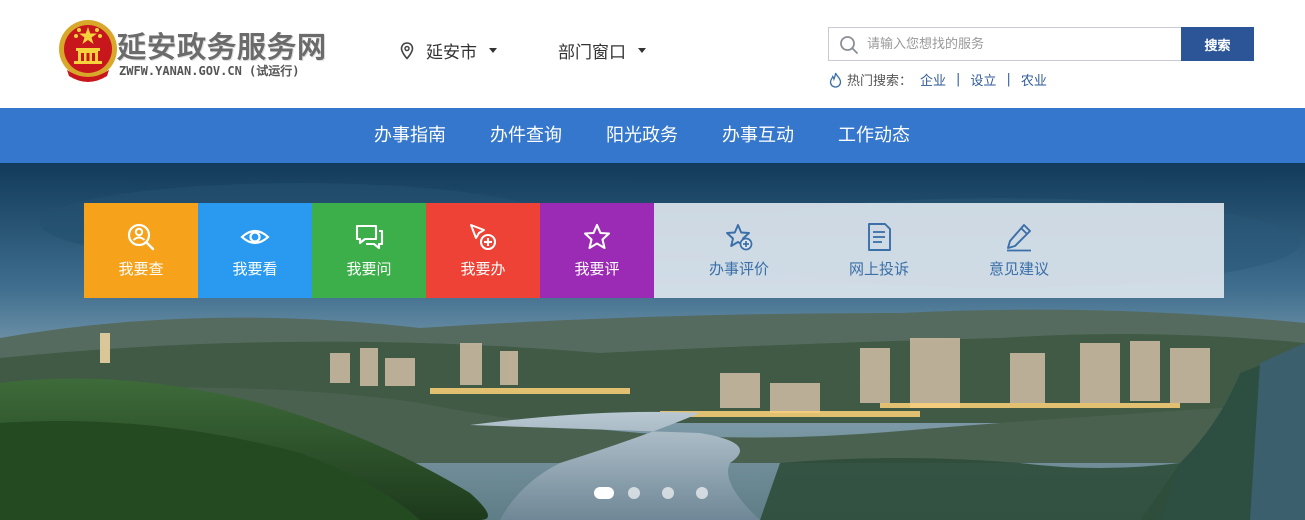  What do you see at coordinates (879, 237) in the screenshot?
I see `document-icon` at bounding box center [879, 237].